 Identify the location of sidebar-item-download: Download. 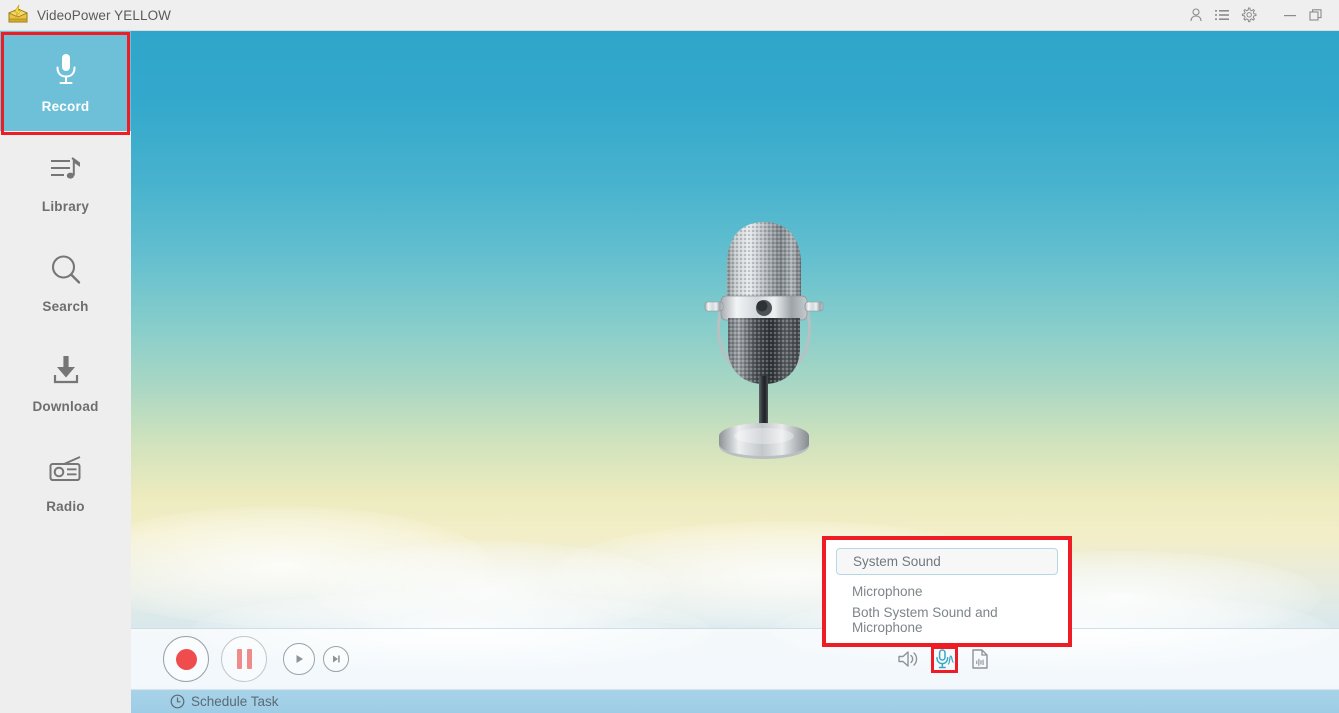
(65, 381).